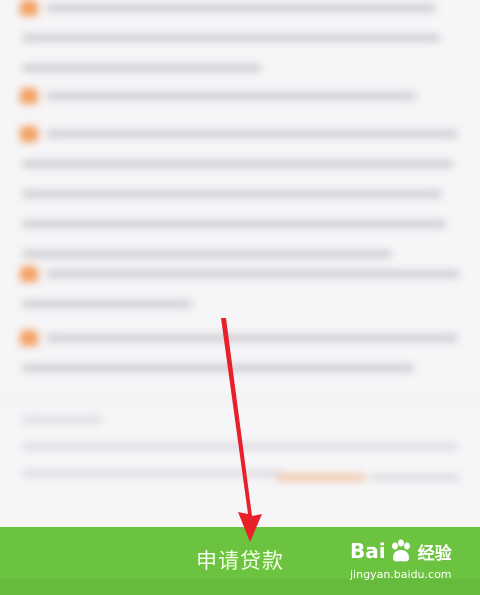 Image resolution: width=480 pixels, height=595 pixels. Describe the element at coordinates (410, 564) in the screenshot. I see `baidu-jingyan-watermark: Bai 经验 jingyan.baidu.com` at that location.